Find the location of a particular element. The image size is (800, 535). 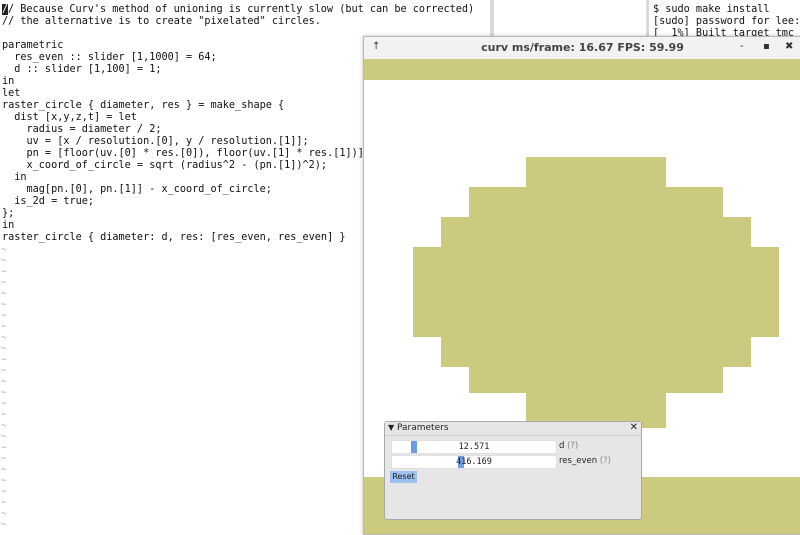

d-value: 12.571 is located at coordinates (474, 447).